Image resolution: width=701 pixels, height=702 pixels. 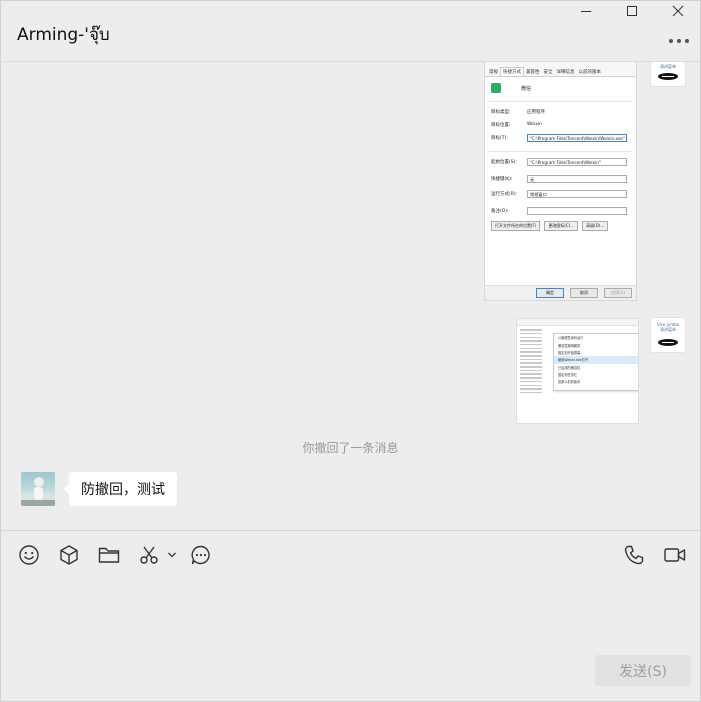 I want to click on more-button, so click(x=679, y=41).